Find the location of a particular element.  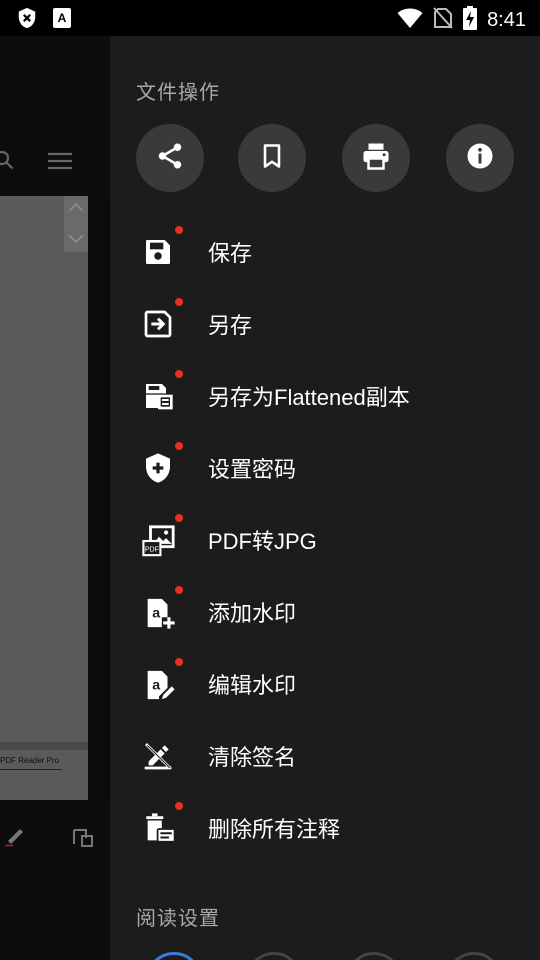

menu-item-label: 保存 is located at coordinates (230, 253).